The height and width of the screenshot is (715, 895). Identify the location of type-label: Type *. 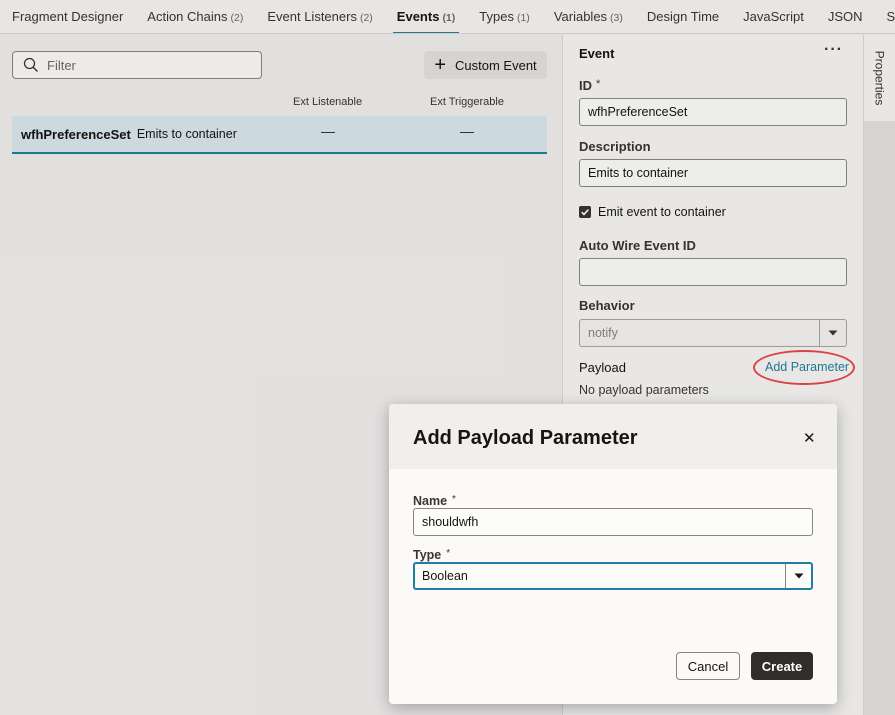
(431, 555).